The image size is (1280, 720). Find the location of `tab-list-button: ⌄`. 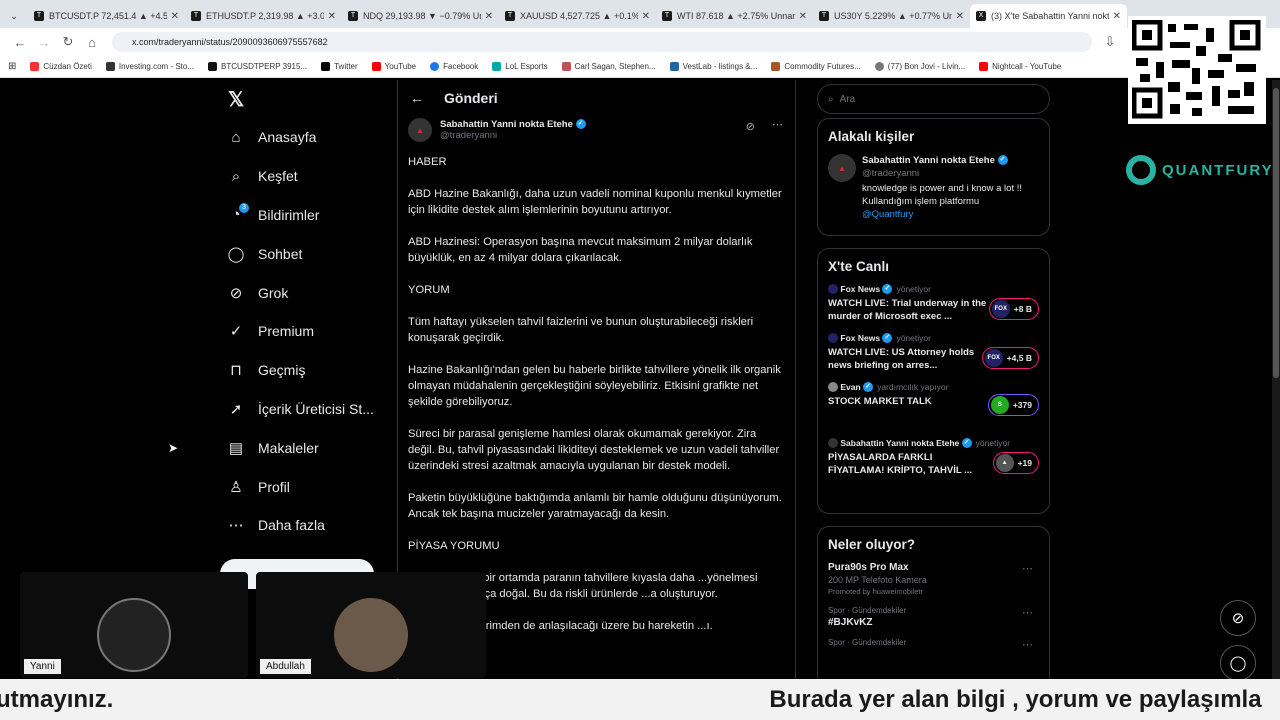

tab-list-button: ⌄ is located at coordinates (14, 16).